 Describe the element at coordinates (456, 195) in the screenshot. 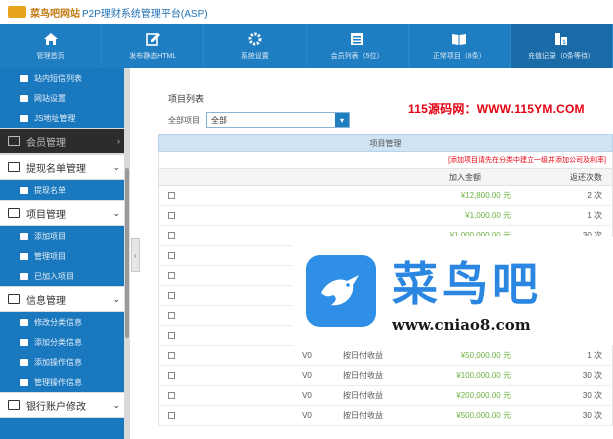

I see `amount-cell: ¥12,800.00 元` at that location.